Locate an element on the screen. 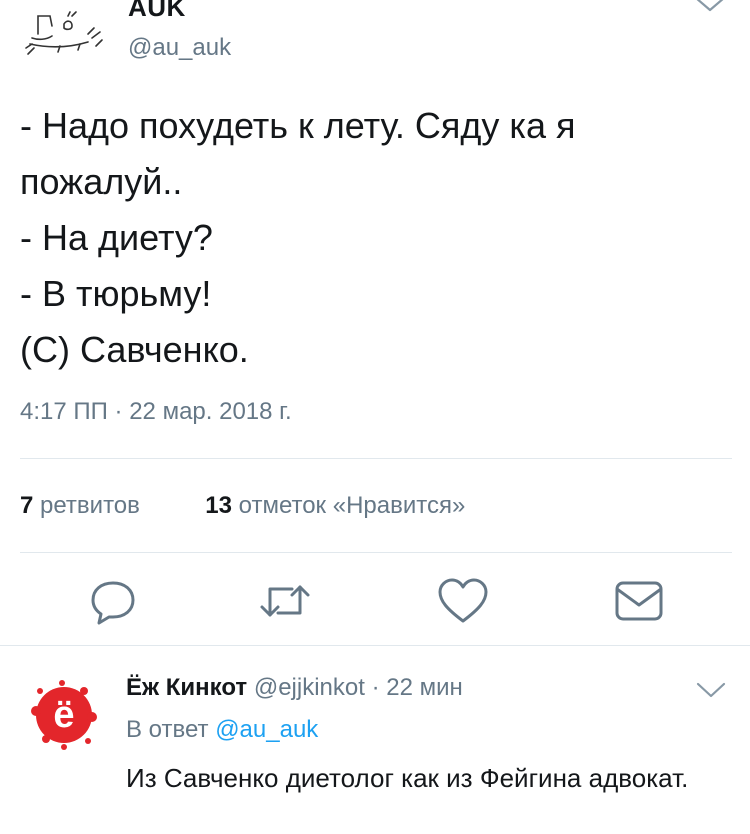 The width and height of the screenshot is (750, 834). tweet-line: - На диету? is located at coordinates (116, 237).